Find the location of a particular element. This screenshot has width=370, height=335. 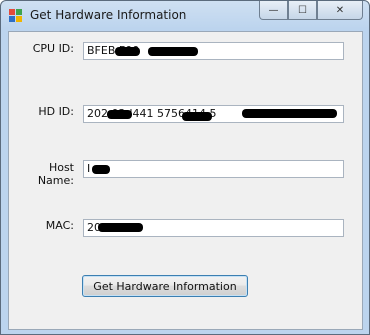

maximize-icon: ☐ is located at coordinates (302, 10).